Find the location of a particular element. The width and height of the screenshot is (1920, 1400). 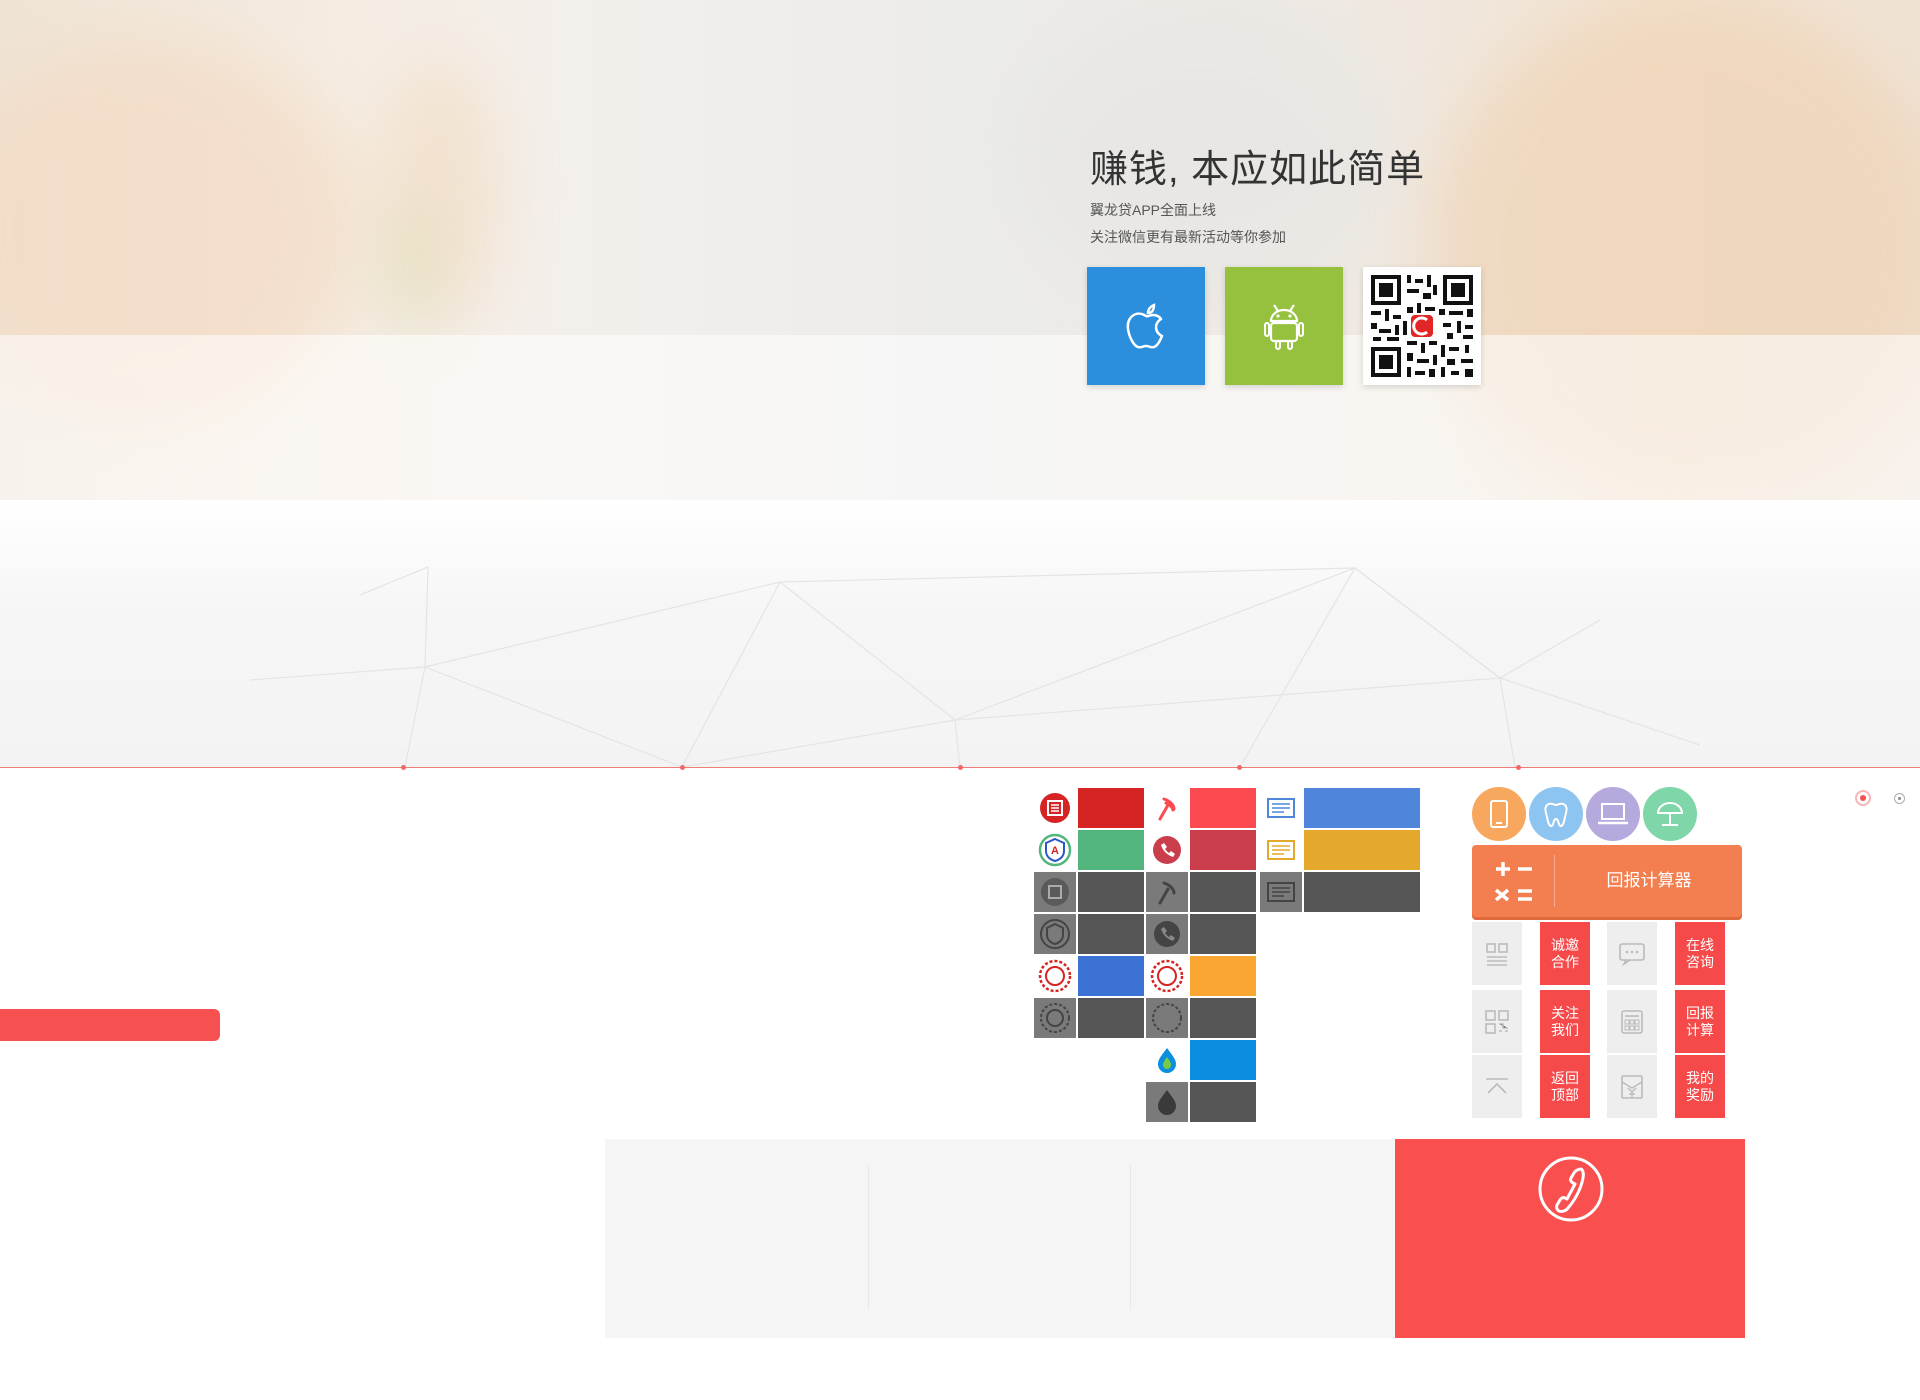

svg-text: A is located at coordinates (1055, 851).